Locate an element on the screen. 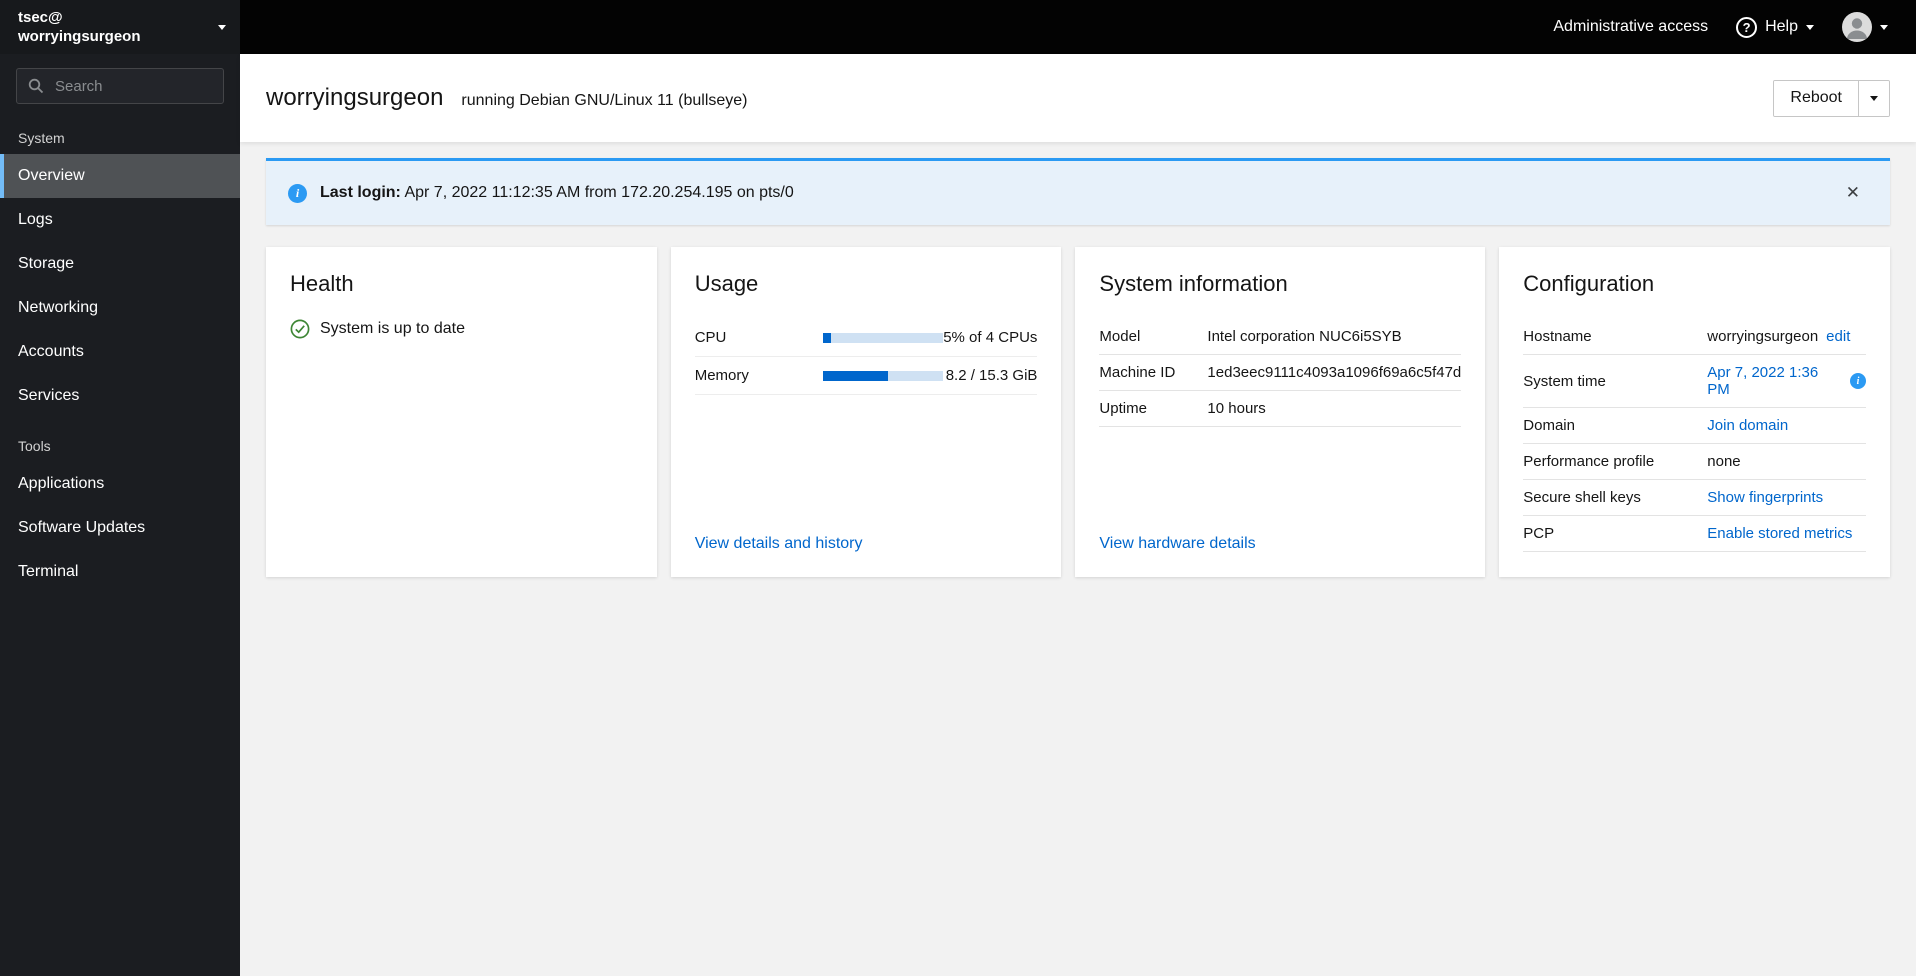  join-domain-link: Join domain is located at coordinates (1747, 425).